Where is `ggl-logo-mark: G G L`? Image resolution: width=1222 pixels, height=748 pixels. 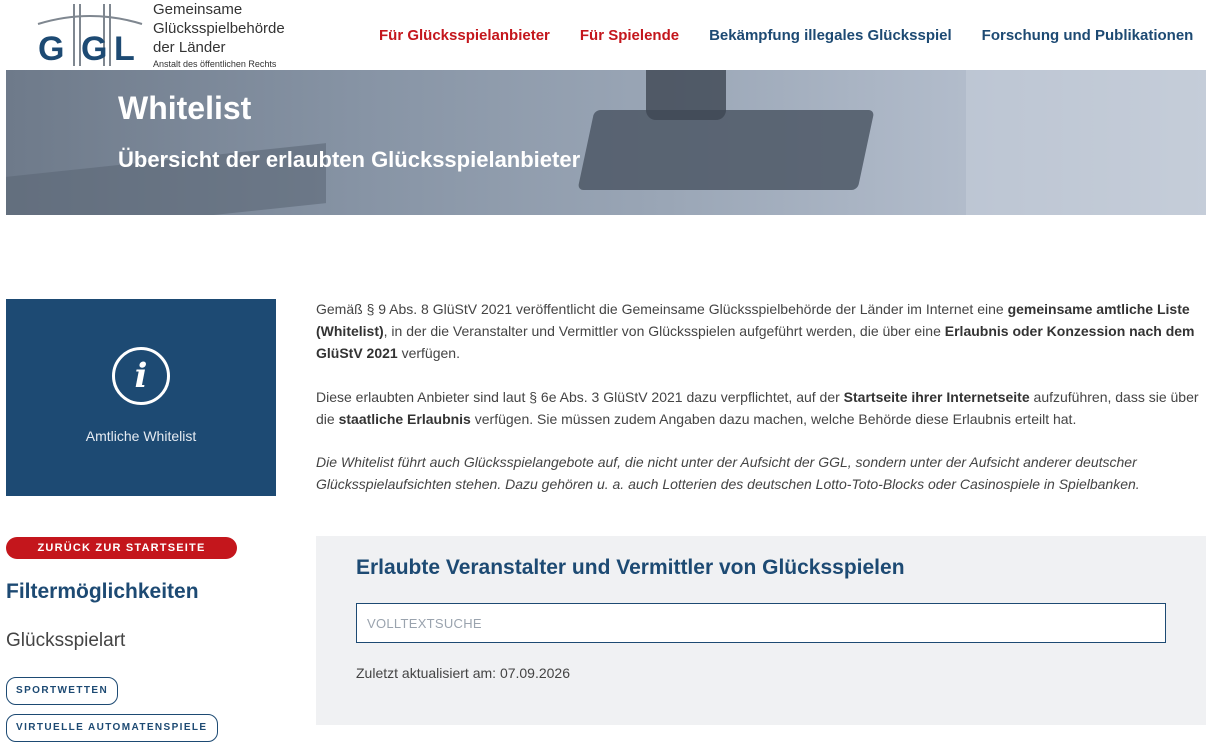
ggl-logo-mark: G G L is located at coordinates (90, 36).